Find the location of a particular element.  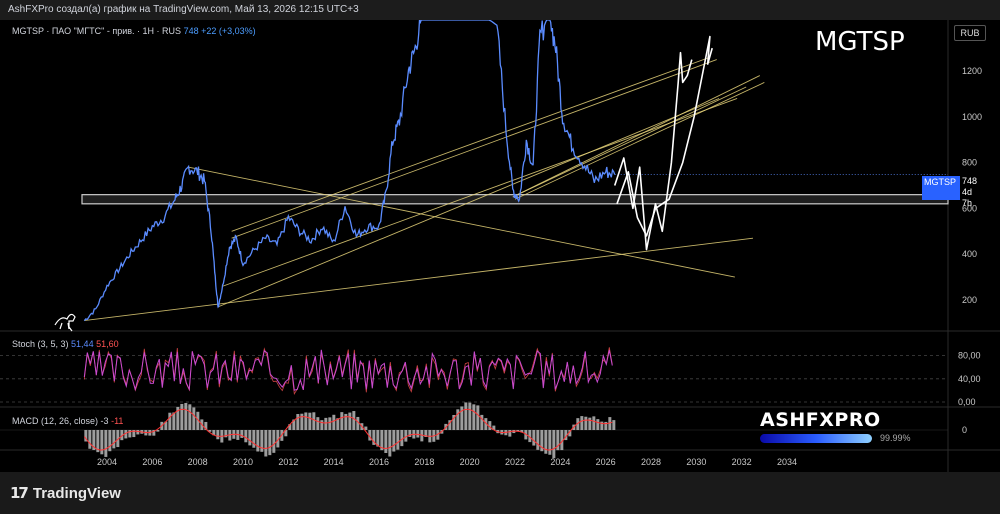

stoch-label: Stoch (3, 5, 3) is located at coordinates (40, 344).